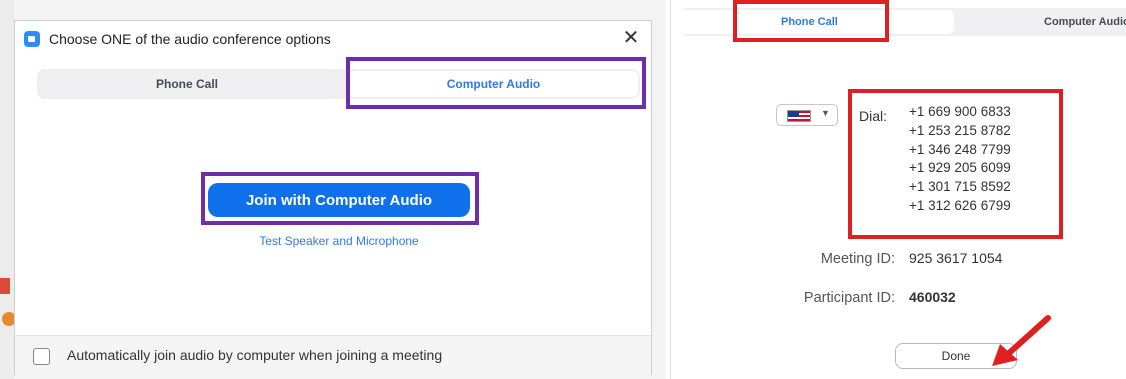  Describe the element at coordinates (811, 21) in the screenshot. I see `annotation-highlight-phone-call-tab` at that location.